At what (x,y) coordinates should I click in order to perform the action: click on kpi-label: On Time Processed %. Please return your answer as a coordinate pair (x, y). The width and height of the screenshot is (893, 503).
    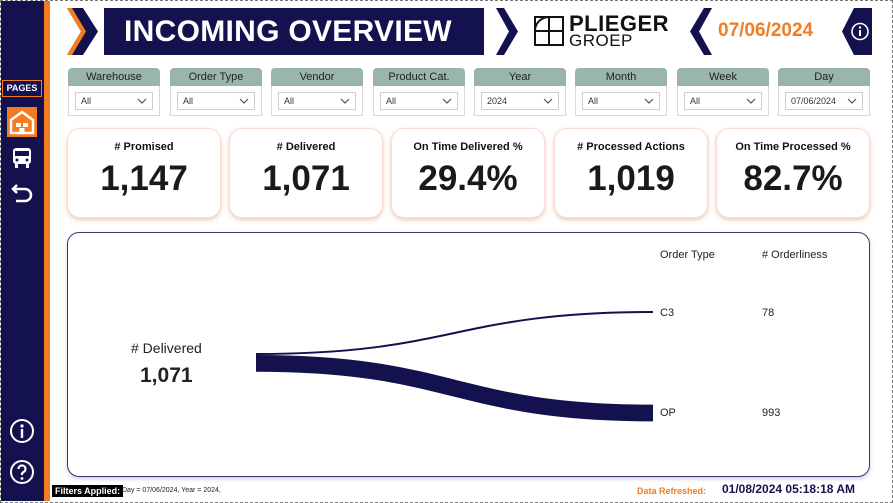
    Looking at the image, I should click on (793, 147).